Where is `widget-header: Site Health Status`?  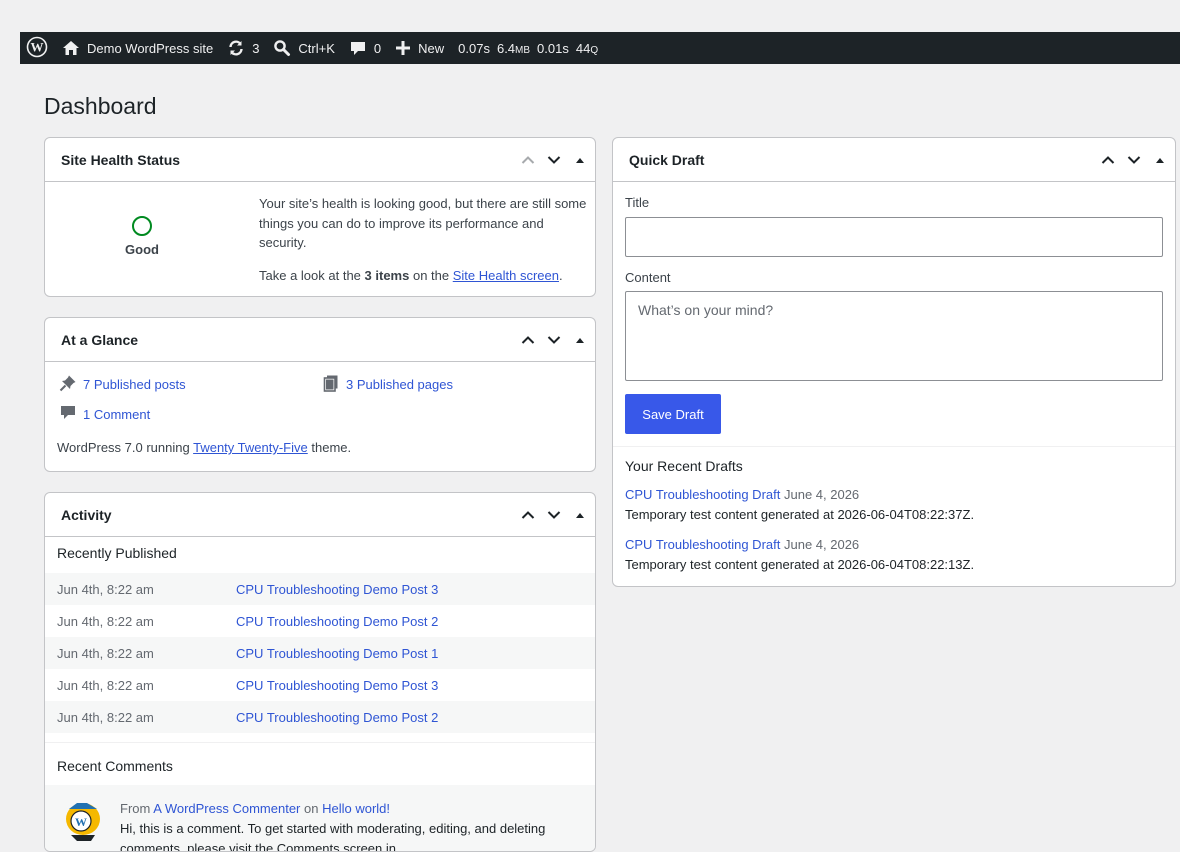 widget-header: Site Health Status is located at coordinates (320, 160).